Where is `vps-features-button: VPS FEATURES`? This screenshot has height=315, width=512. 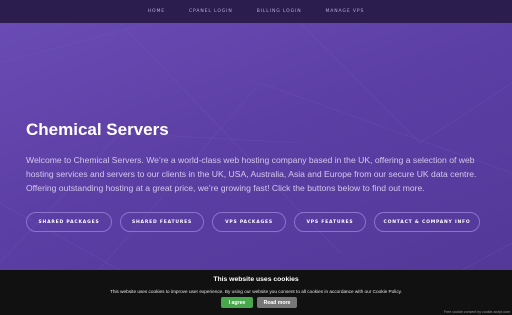 vps-features-button: VPS FEATURES is located at coordinates (330, 222).